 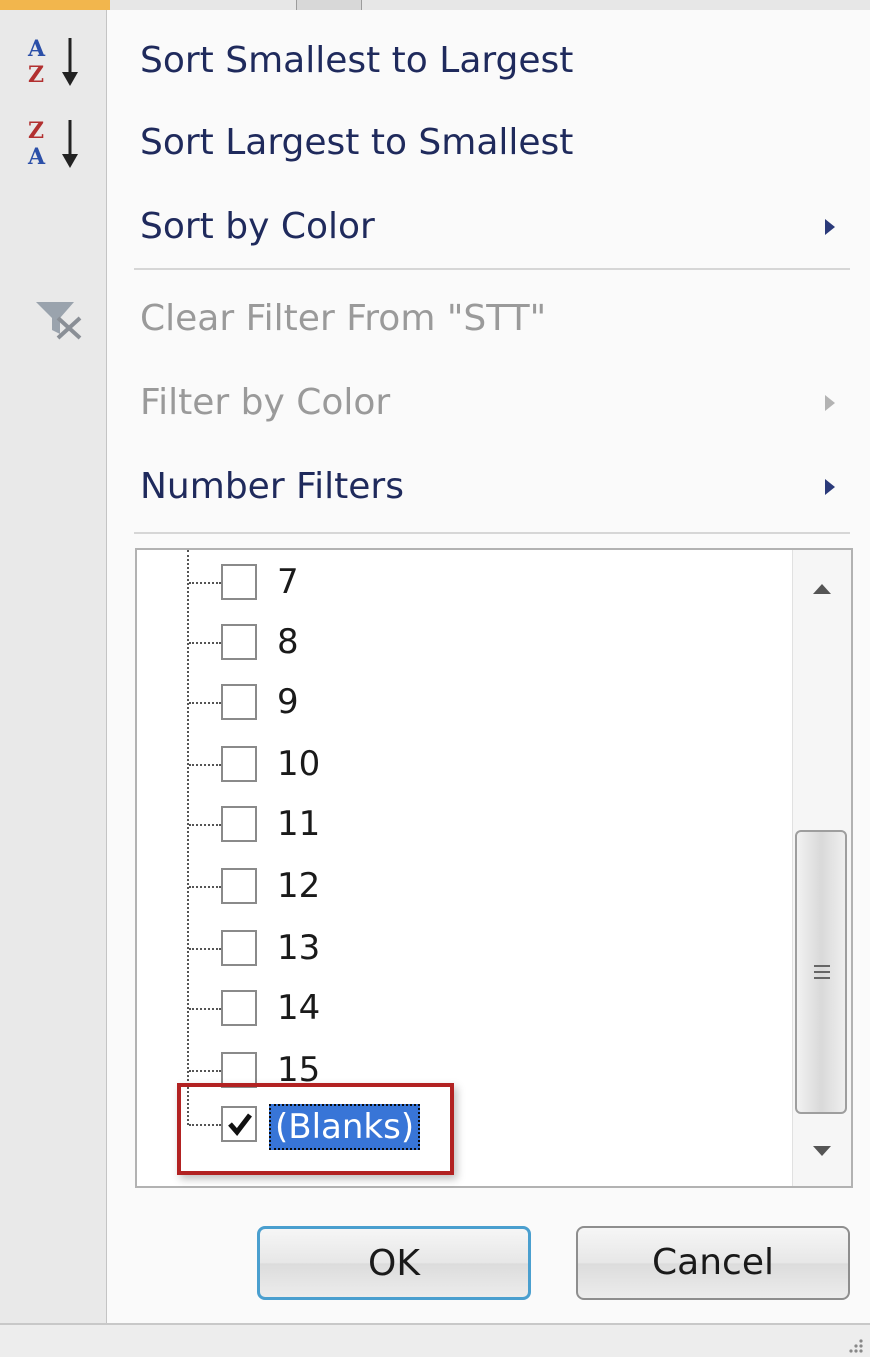 What do you see at coordinates (462, 1008) in the screenshot?
I see `list-item: 14` at bounding box center [462, 1008].